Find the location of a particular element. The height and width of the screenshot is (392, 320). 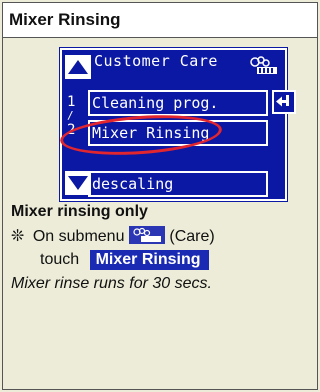

instruction-line-2: touch Mixer Rinsing is located at coordinates (124, 260).